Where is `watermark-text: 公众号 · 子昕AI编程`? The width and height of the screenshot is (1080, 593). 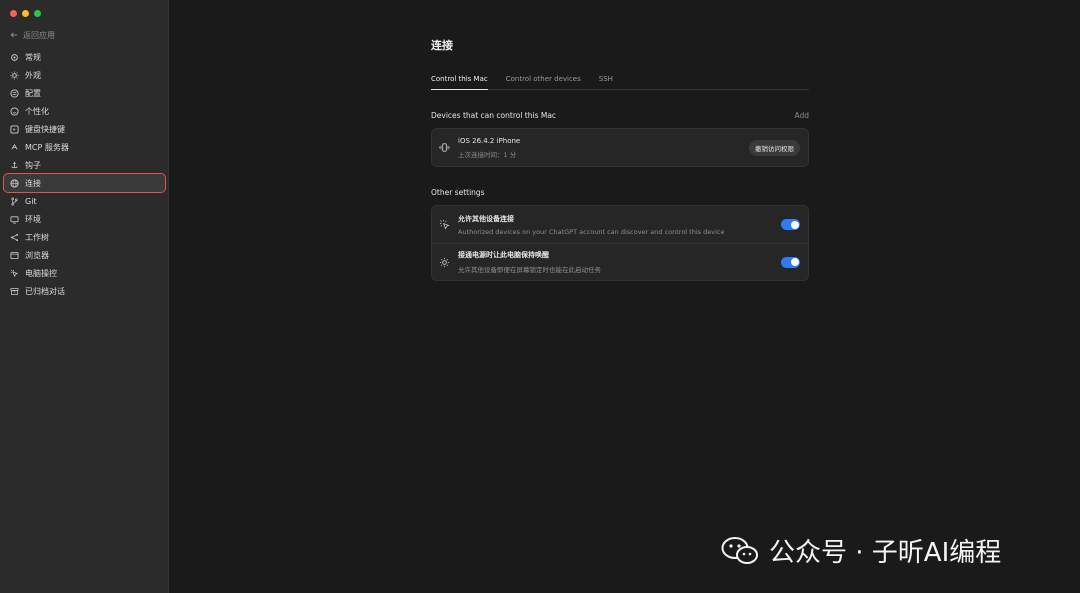 watermark-text: 公众号 · 子昕AI编程 is located at coordinates (885, 553).